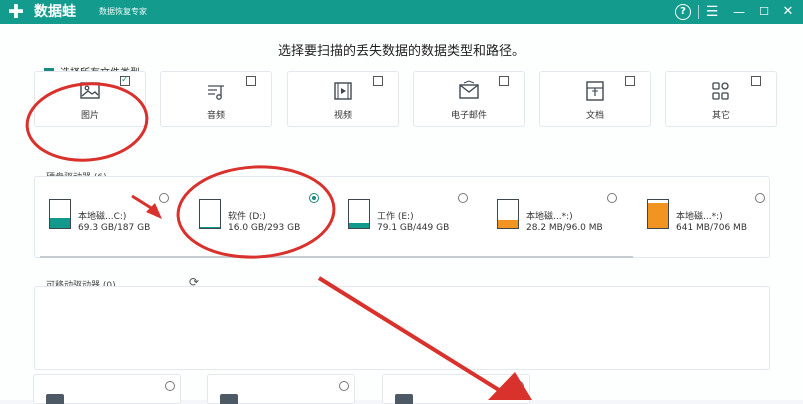 The width and height of the screenshot is (803, 404). Describe the element at coordinates (712, 12) in the screenshot. I see `menu-icon: ☰` at that location.